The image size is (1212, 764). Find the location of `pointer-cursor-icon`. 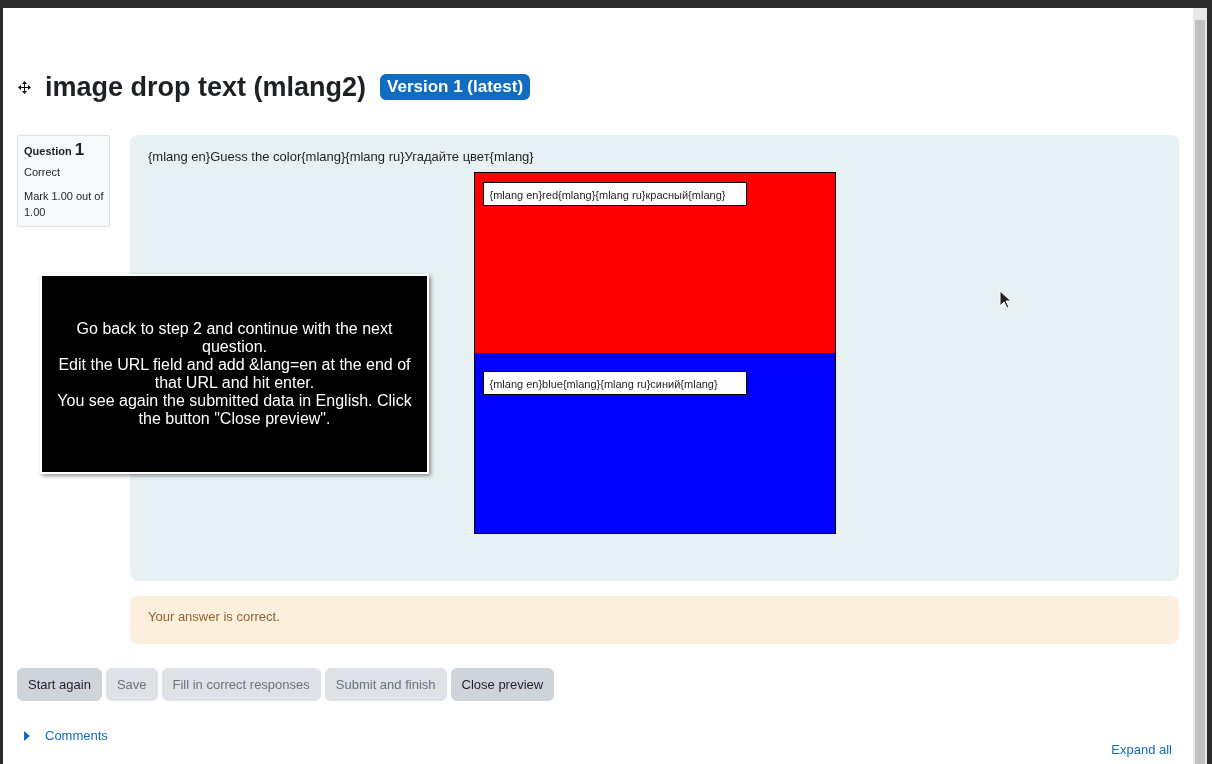

pointer-cursor-icon is located at coordinates (1005, 299).